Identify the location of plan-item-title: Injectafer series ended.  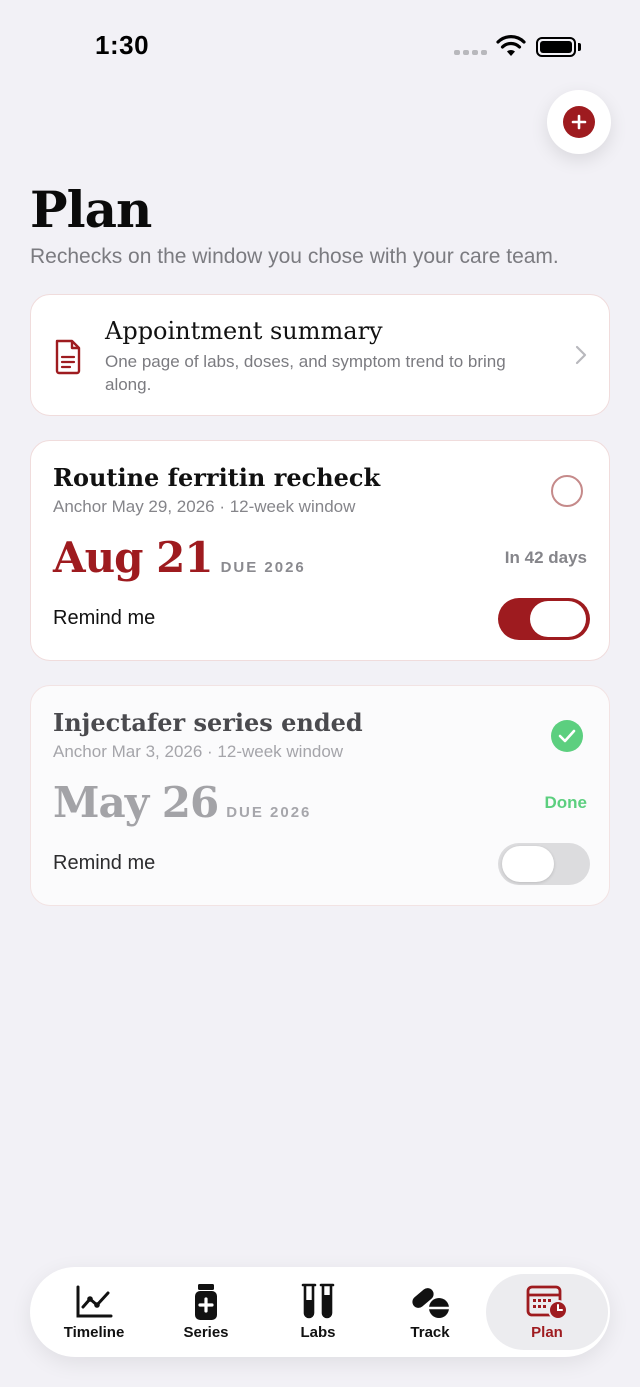
(208, 722).